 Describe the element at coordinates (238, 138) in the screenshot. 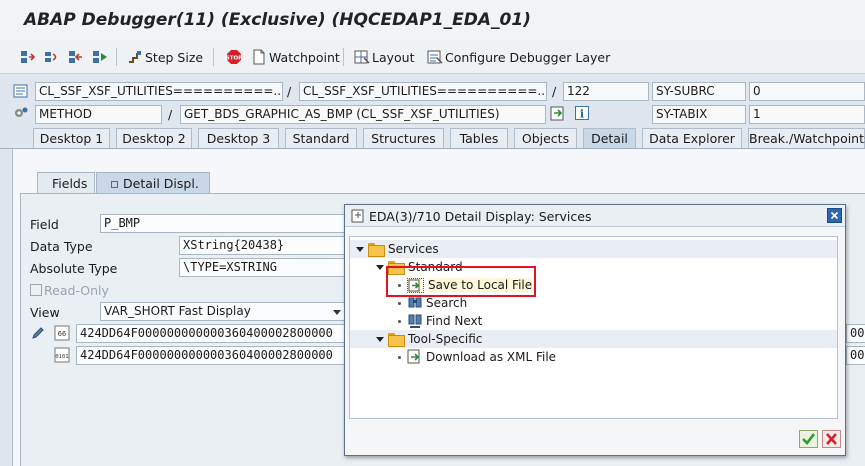

I see `tab-desktop-3: Desktop 3` at that location.